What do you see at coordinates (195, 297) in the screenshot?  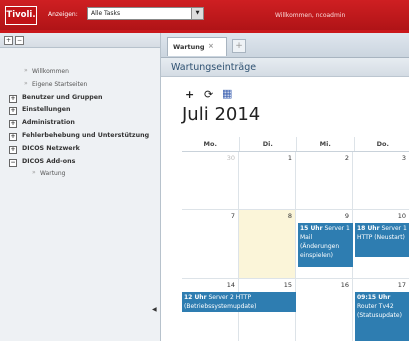 I see `event-time: 12 Uhr` at bounding box center [195, 297].